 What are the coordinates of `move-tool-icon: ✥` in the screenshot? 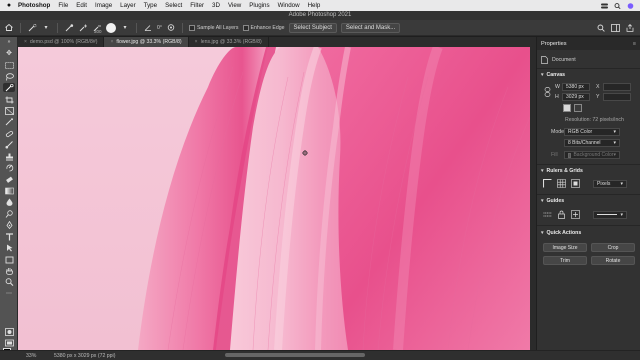 It's located at (9, 53).